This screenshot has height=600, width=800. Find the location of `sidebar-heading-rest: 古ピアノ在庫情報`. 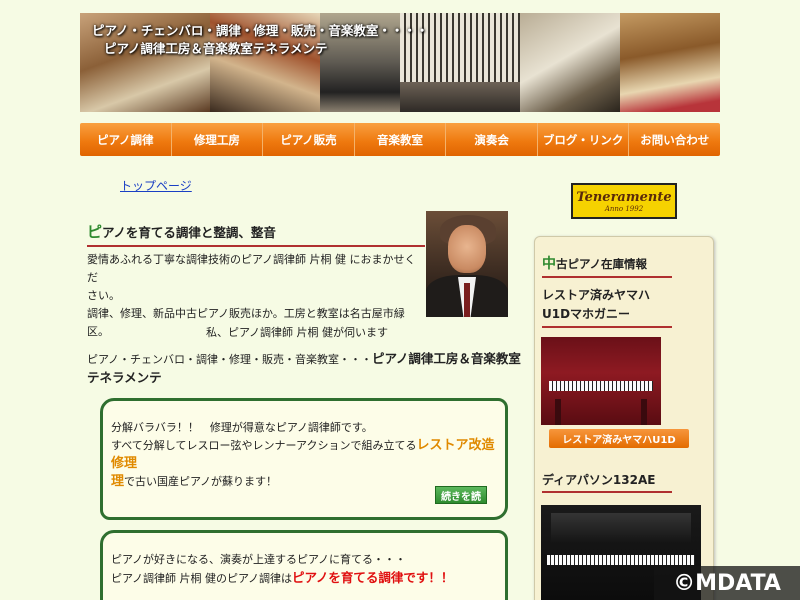

sidebar-heading-rest: 古ピアノ在庫情報 is located at coordinates (601, 264).